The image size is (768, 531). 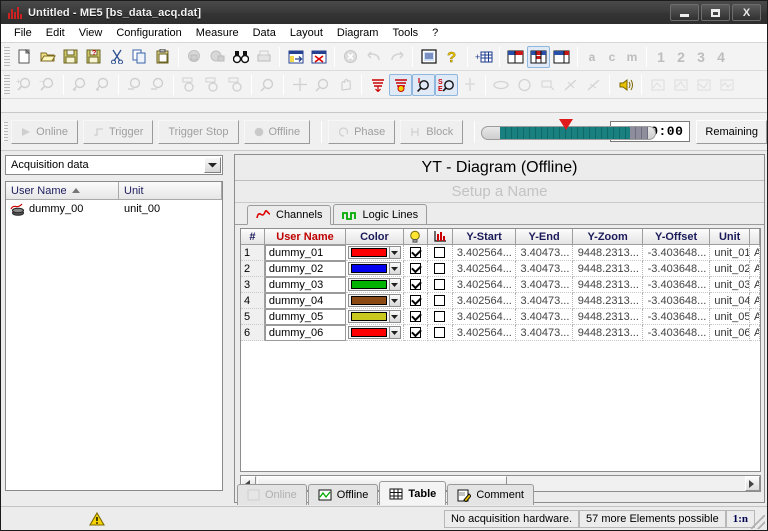 I want to click on tab-offline: Offline, so click(x=343, y=494).